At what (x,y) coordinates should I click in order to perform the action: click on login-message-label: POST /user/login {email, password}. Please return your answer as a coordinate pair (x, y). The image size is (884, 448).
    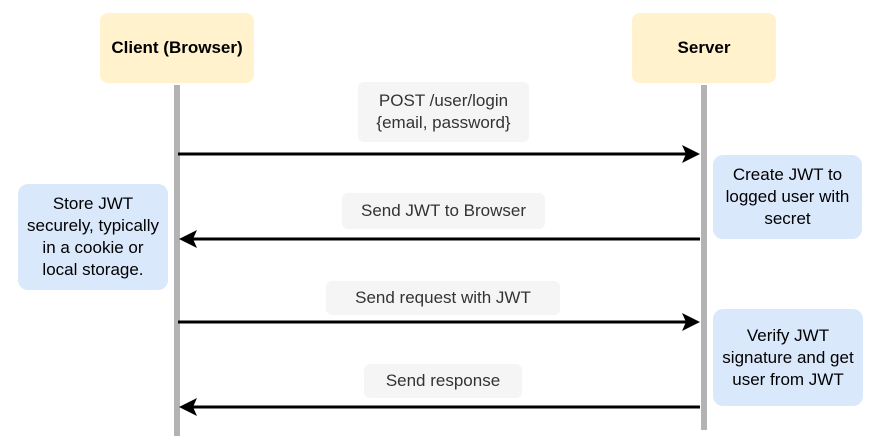
    Looking at the image, I should click on (443, 112).